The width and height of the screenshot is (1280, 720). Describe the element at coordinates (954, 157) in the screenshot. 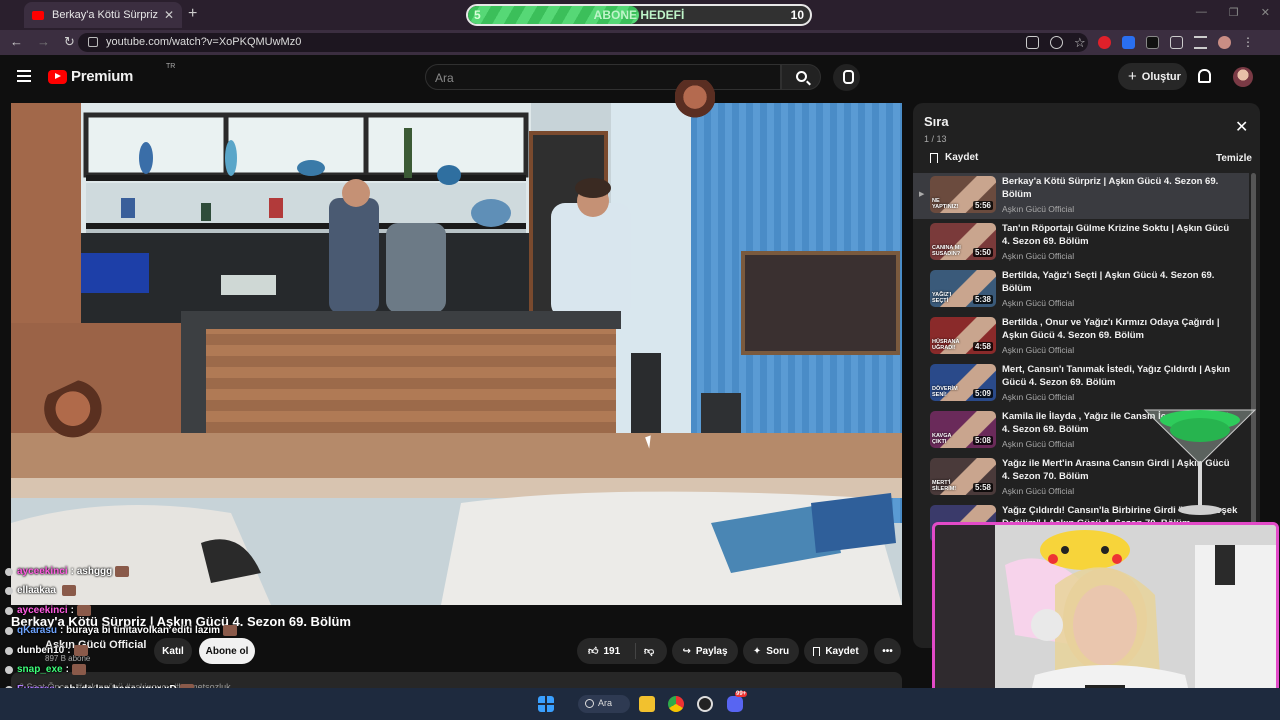

I see `queue-save-button: Kaydet` at that location.